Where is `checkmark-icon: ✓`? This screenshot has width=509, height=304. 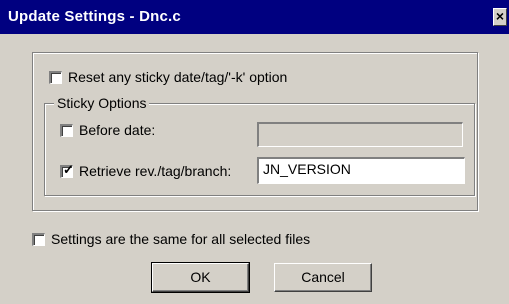
checkmark-icon: ✓ is located at coordinates (68, 169).